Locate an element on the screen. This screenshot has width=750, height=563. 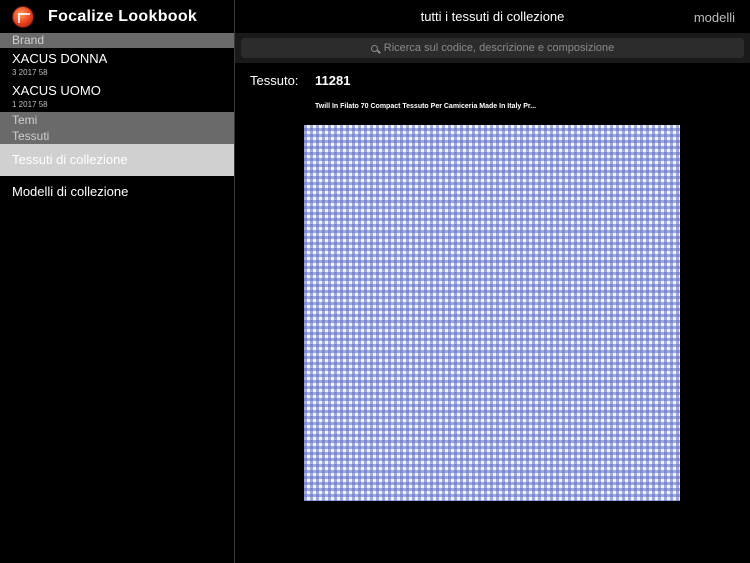
modelli-button: modelli is located at coordinates (714, 17).